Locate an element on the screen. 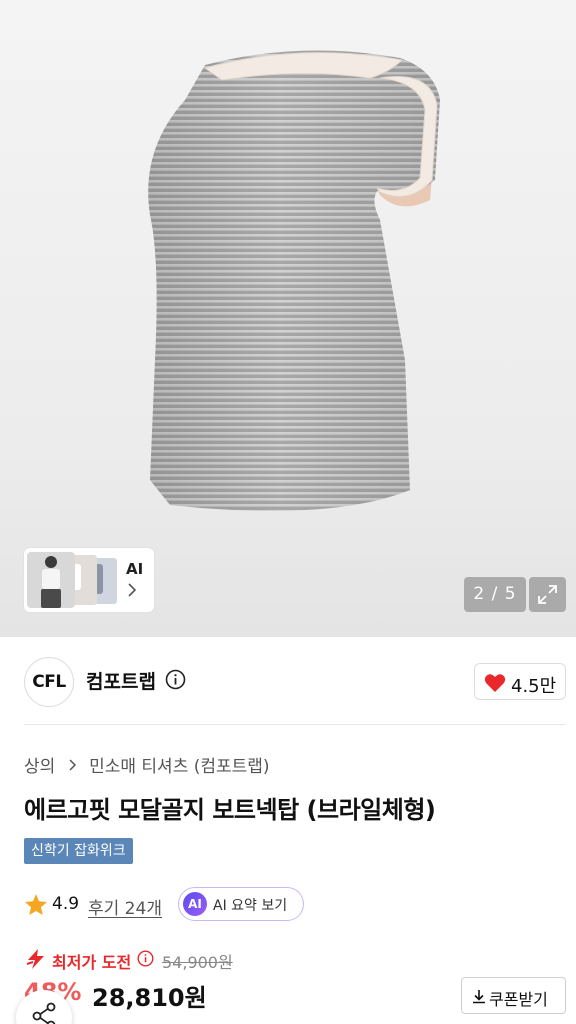  promo-tag: 신학기 잡화위크 is located at coordinates (78, 851).